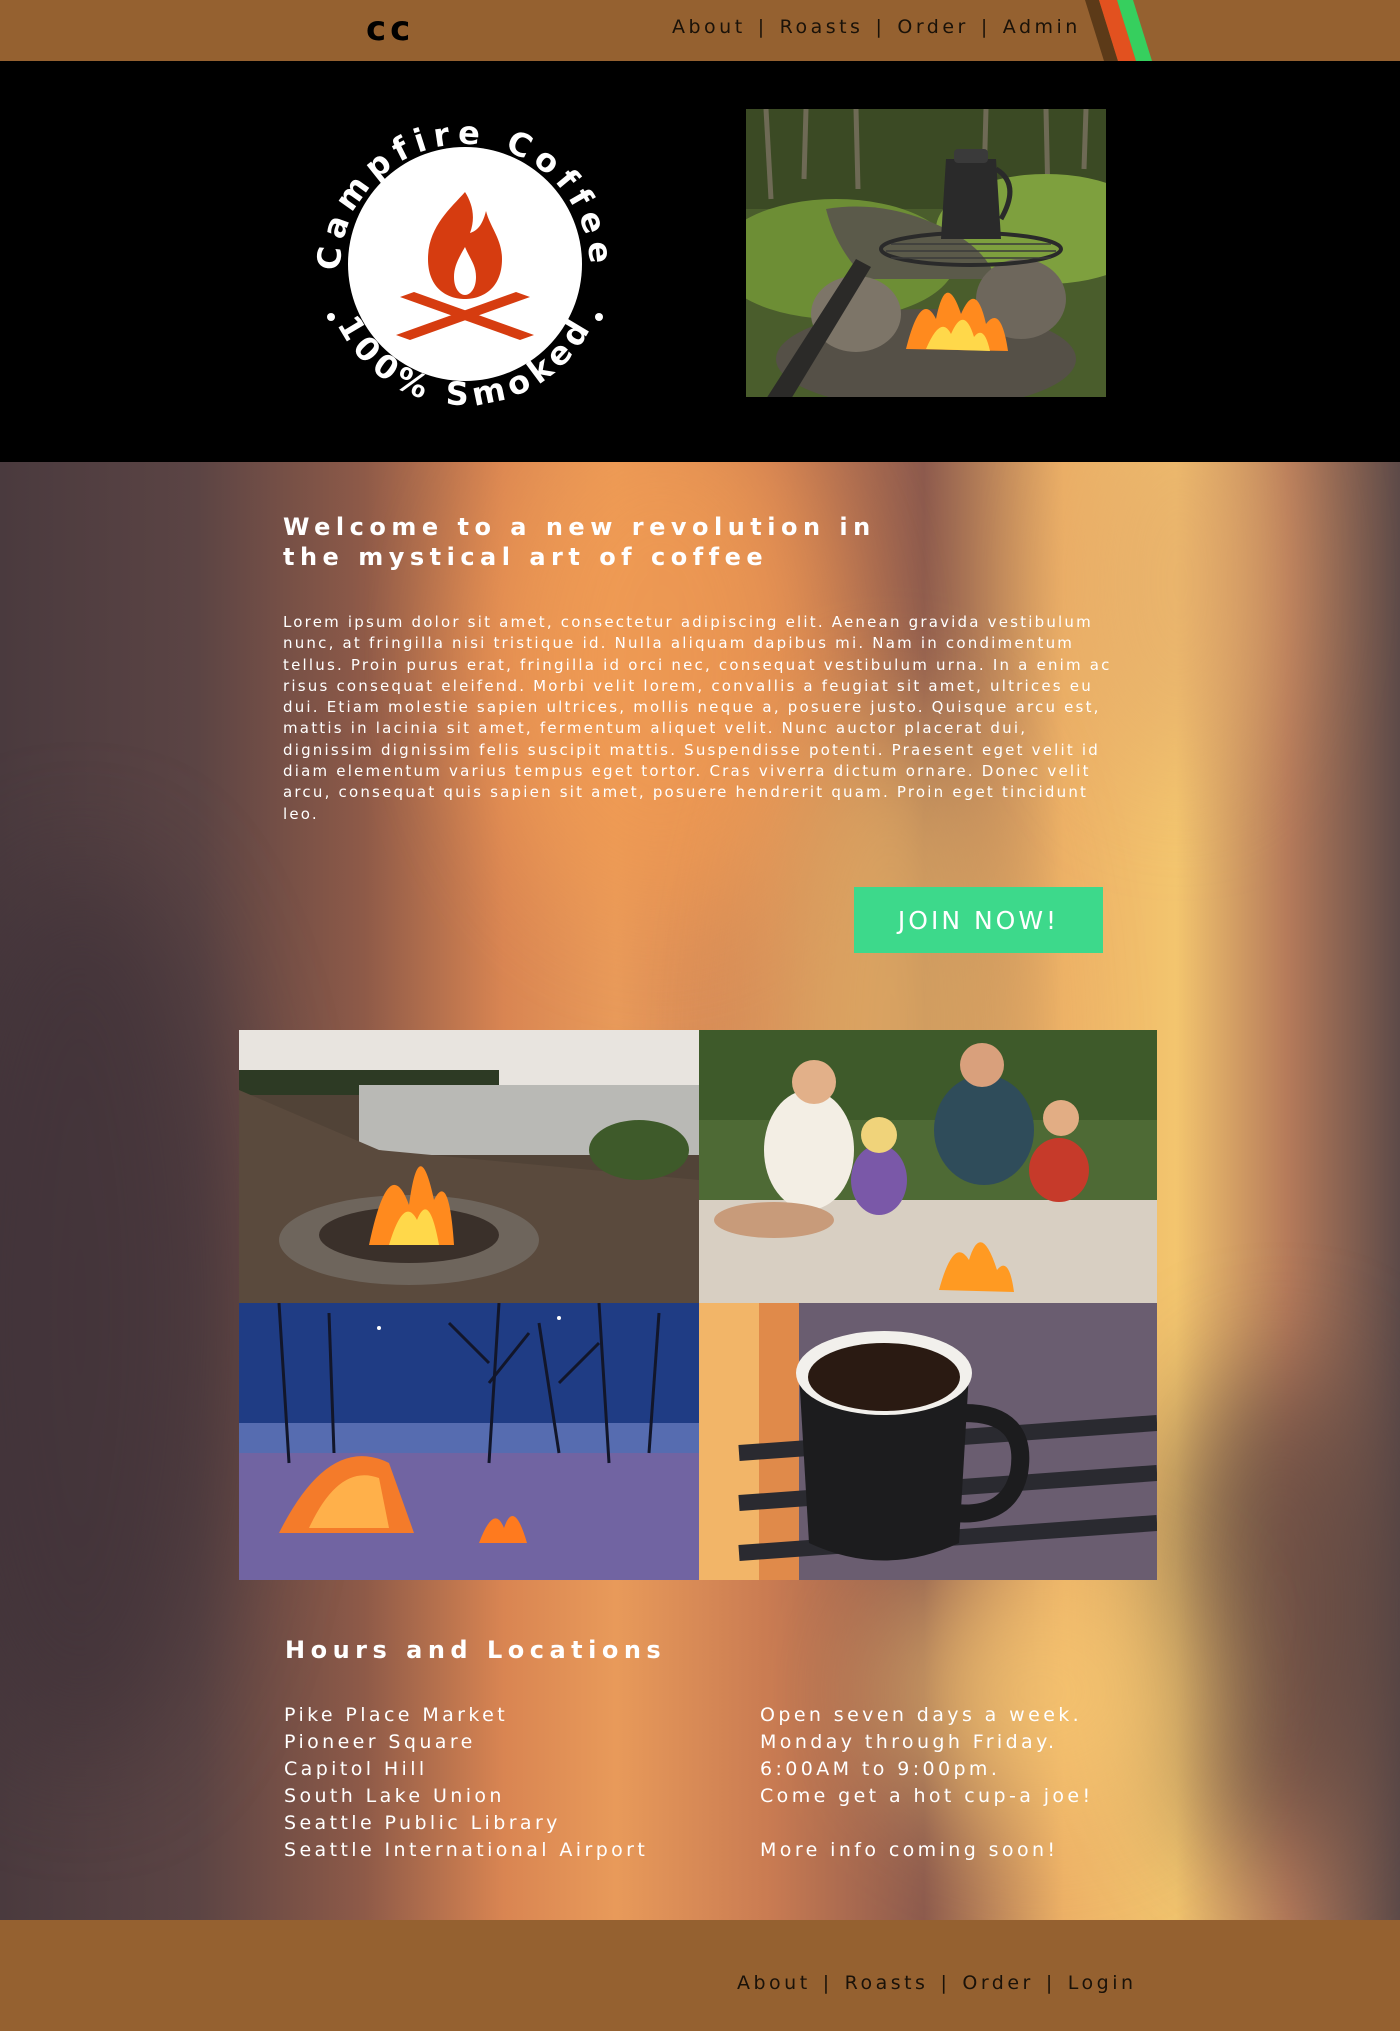  What do you see at coordinates (933, 27) in the screenshot?
I see `nav-link-order: Order` at bounding box center [933, 27].